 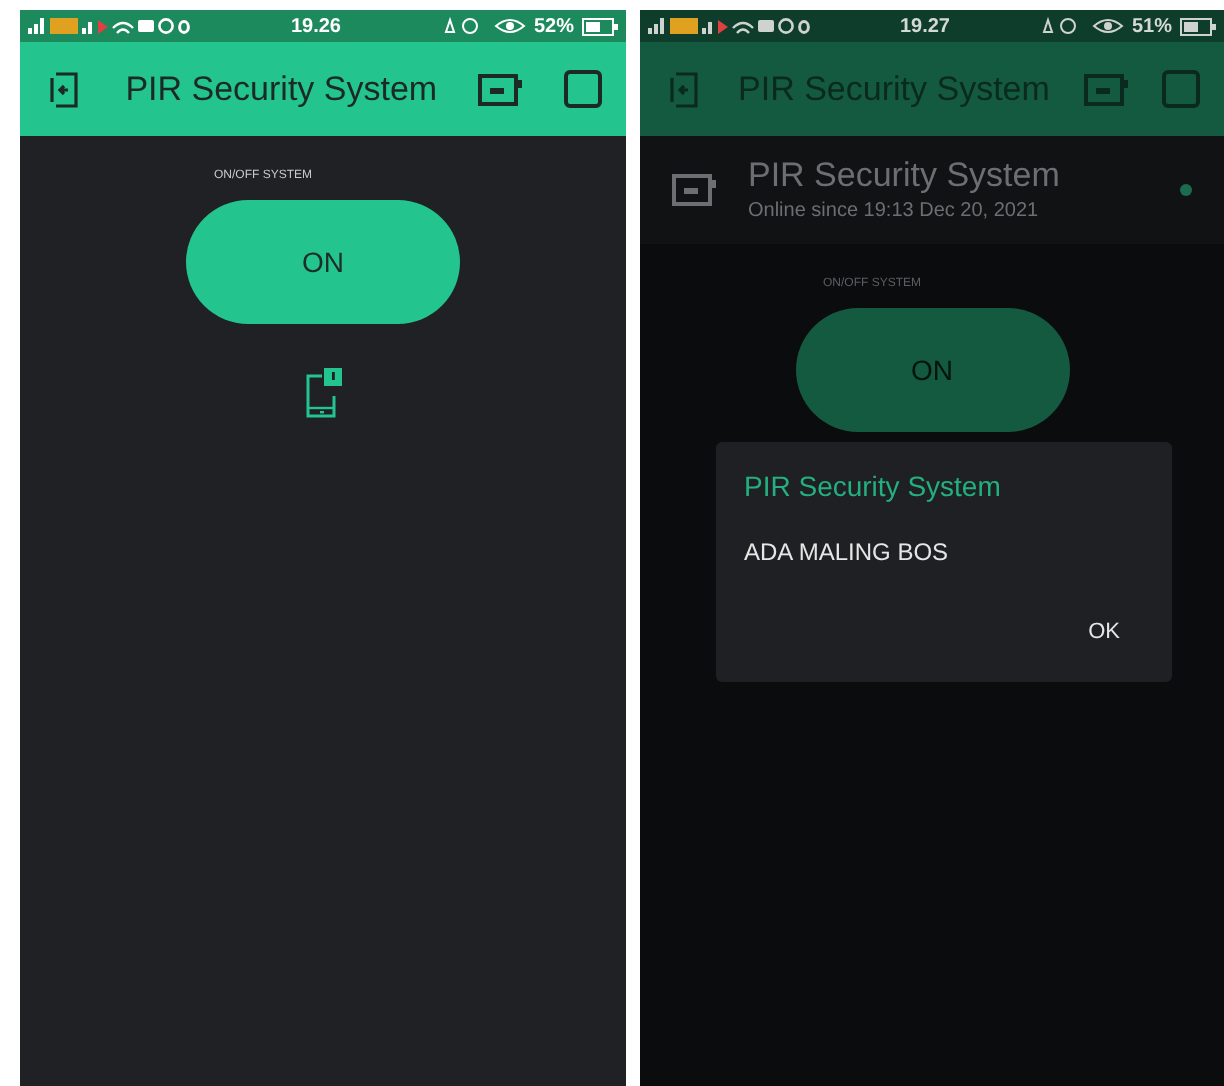 What do you see at coordinates (1151, 27) in the screenshot?
I see `battery-percent: 51%` at bounding box center [1151, 27].